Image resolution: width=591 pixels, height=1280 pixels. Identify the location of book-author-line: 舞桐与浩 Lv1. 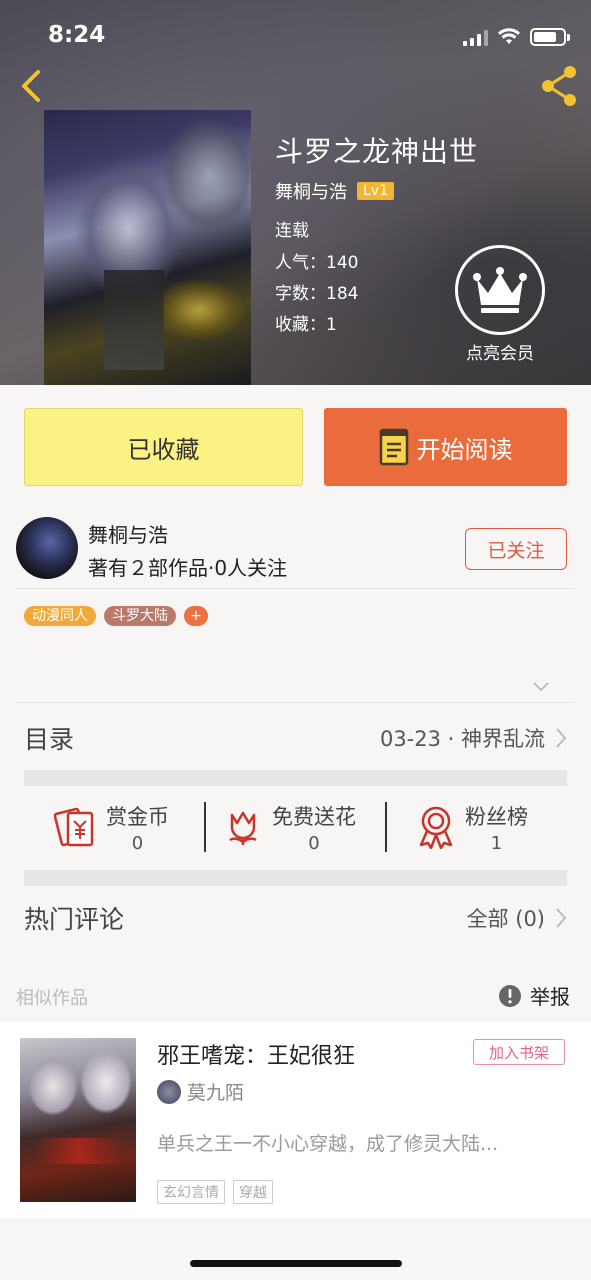
(334, 191).